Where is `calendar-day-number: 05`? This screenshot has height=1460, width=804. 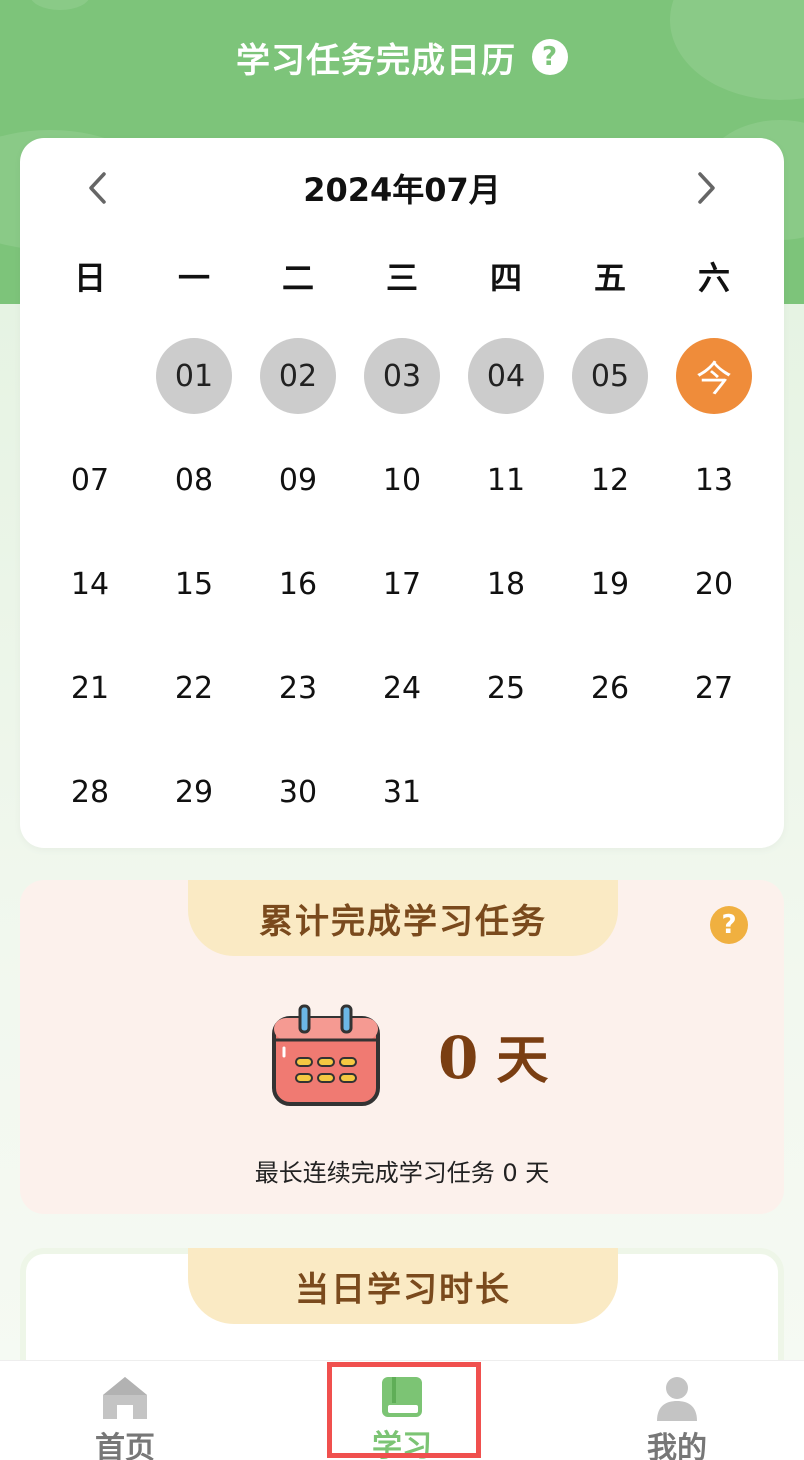
calendar-day-number: 05 is located at coordinates (610, 376).